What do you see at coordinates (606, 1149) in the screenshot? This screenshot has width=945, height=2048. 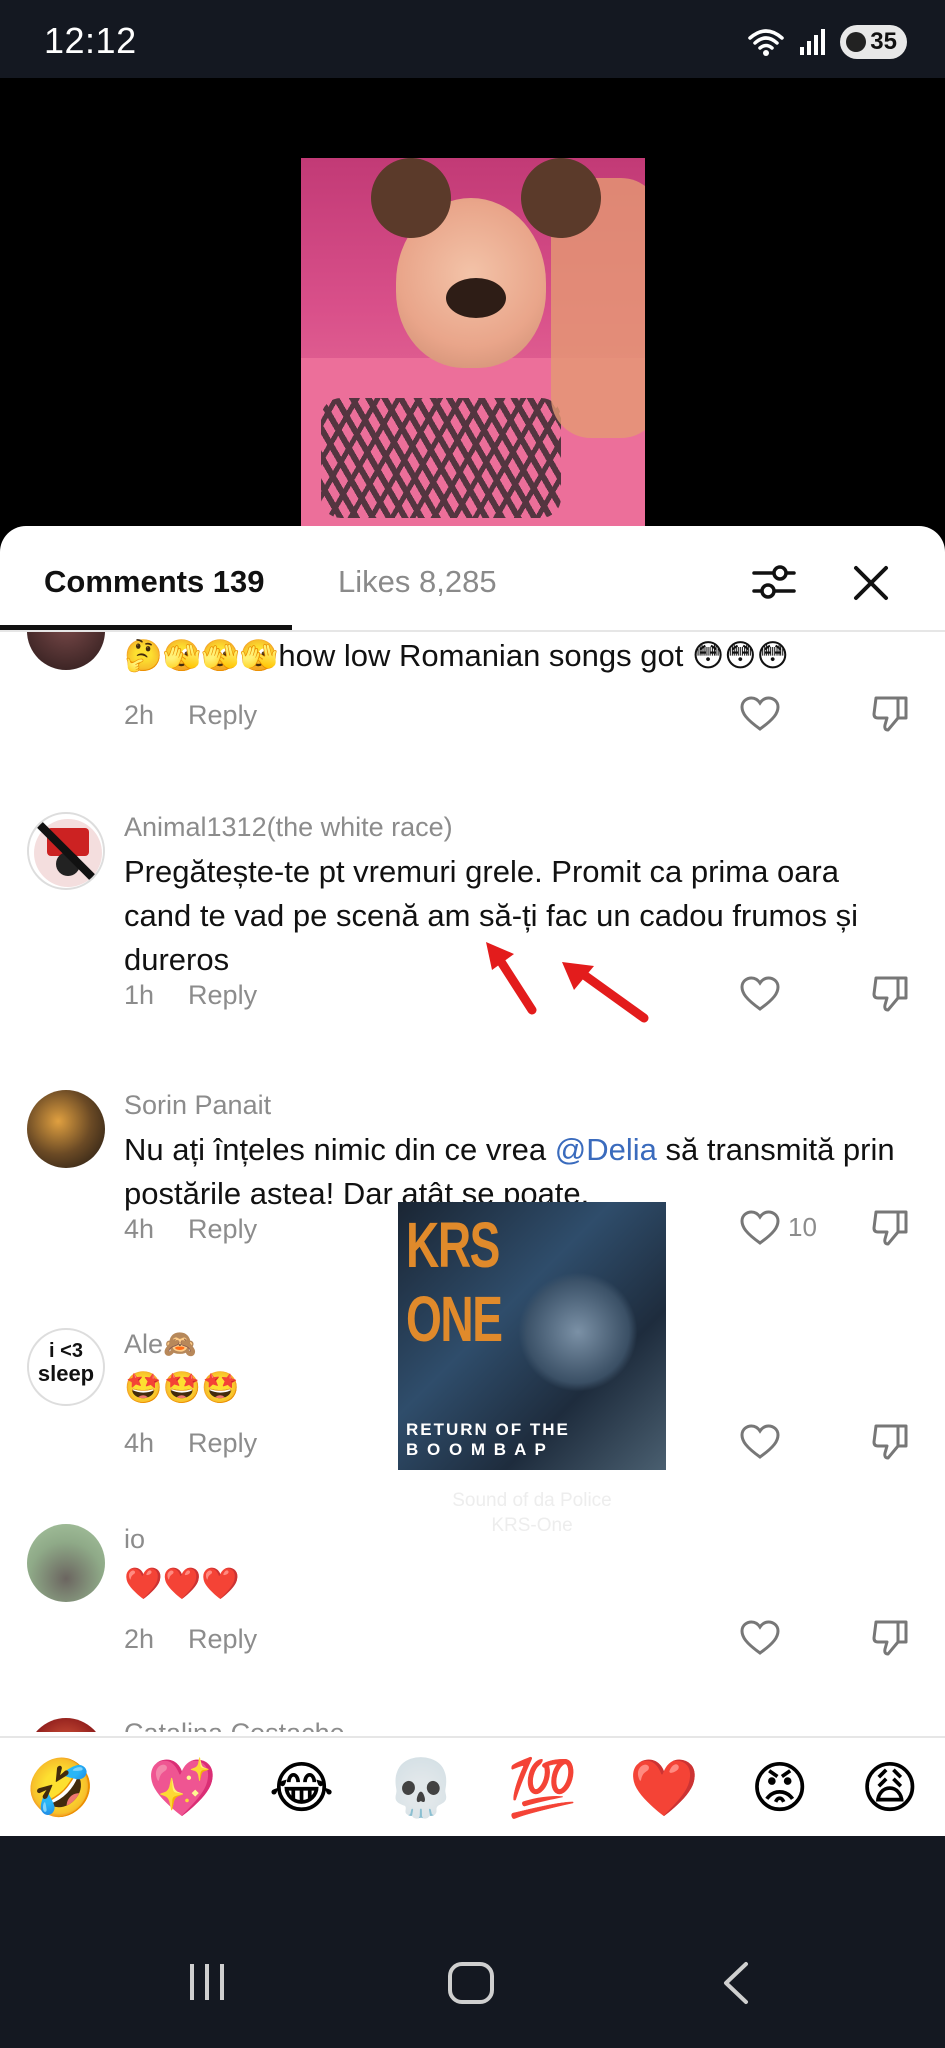 I see `user-mention-link: @Delia` at bounding box center [606, 1149].